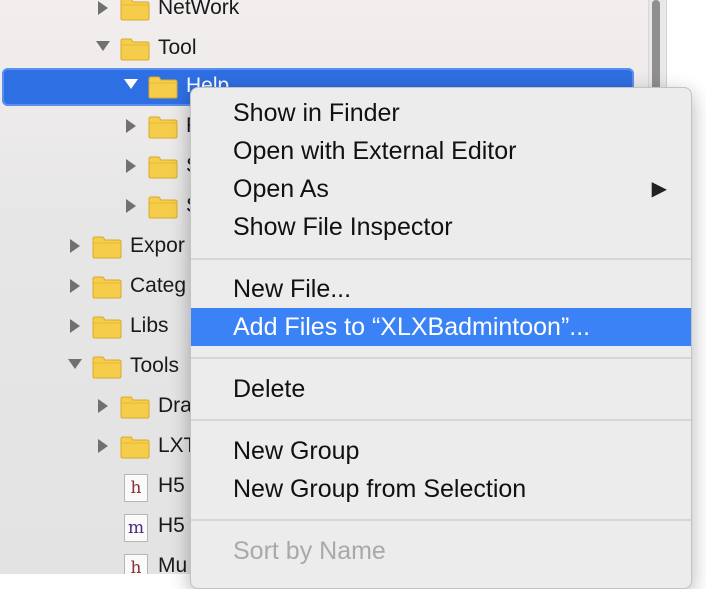 The image size is (706, 589). I want to click on menu-item-label: Open As, so click(281, 189).